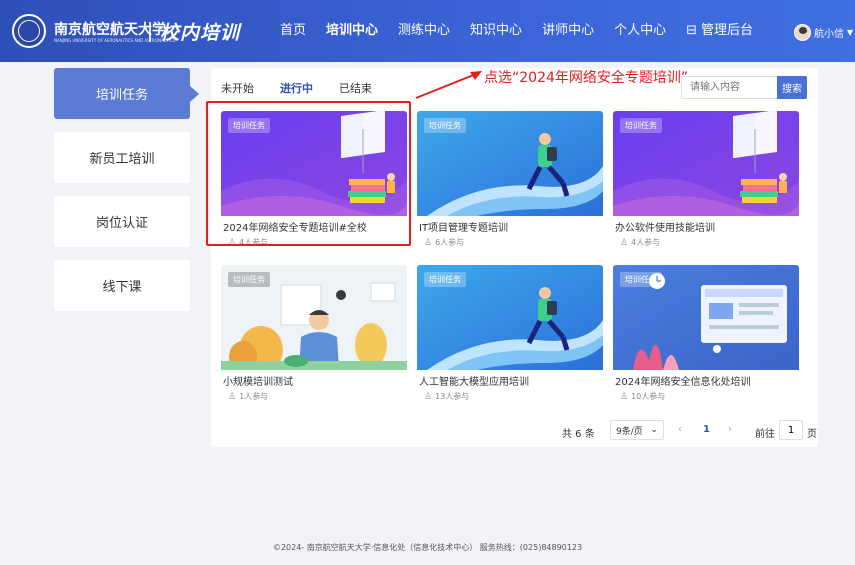  What do you see at coordinates (355, 91) in the screenshot?
I see `tab-finished: 已结束` at bounding box center [355, 91].